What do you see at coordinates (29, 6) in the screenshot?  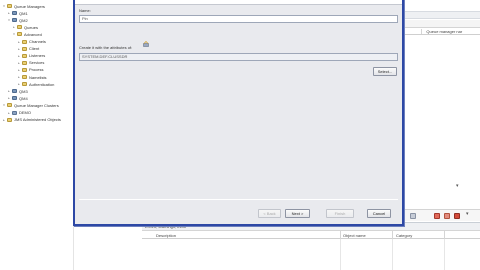 I see `tree-item-label: Queue Managers` at bounding box center [29, 6].